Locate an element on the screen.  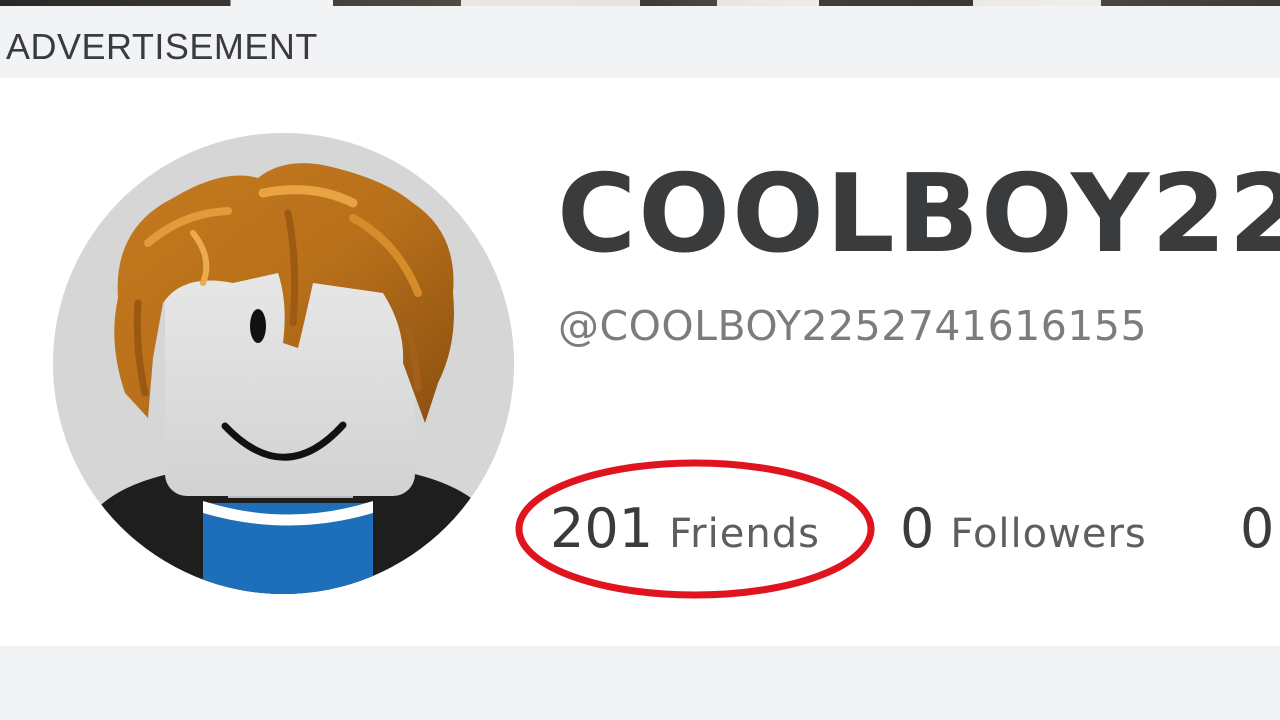
followers-count: 0 is located at coordinates (917, 528).